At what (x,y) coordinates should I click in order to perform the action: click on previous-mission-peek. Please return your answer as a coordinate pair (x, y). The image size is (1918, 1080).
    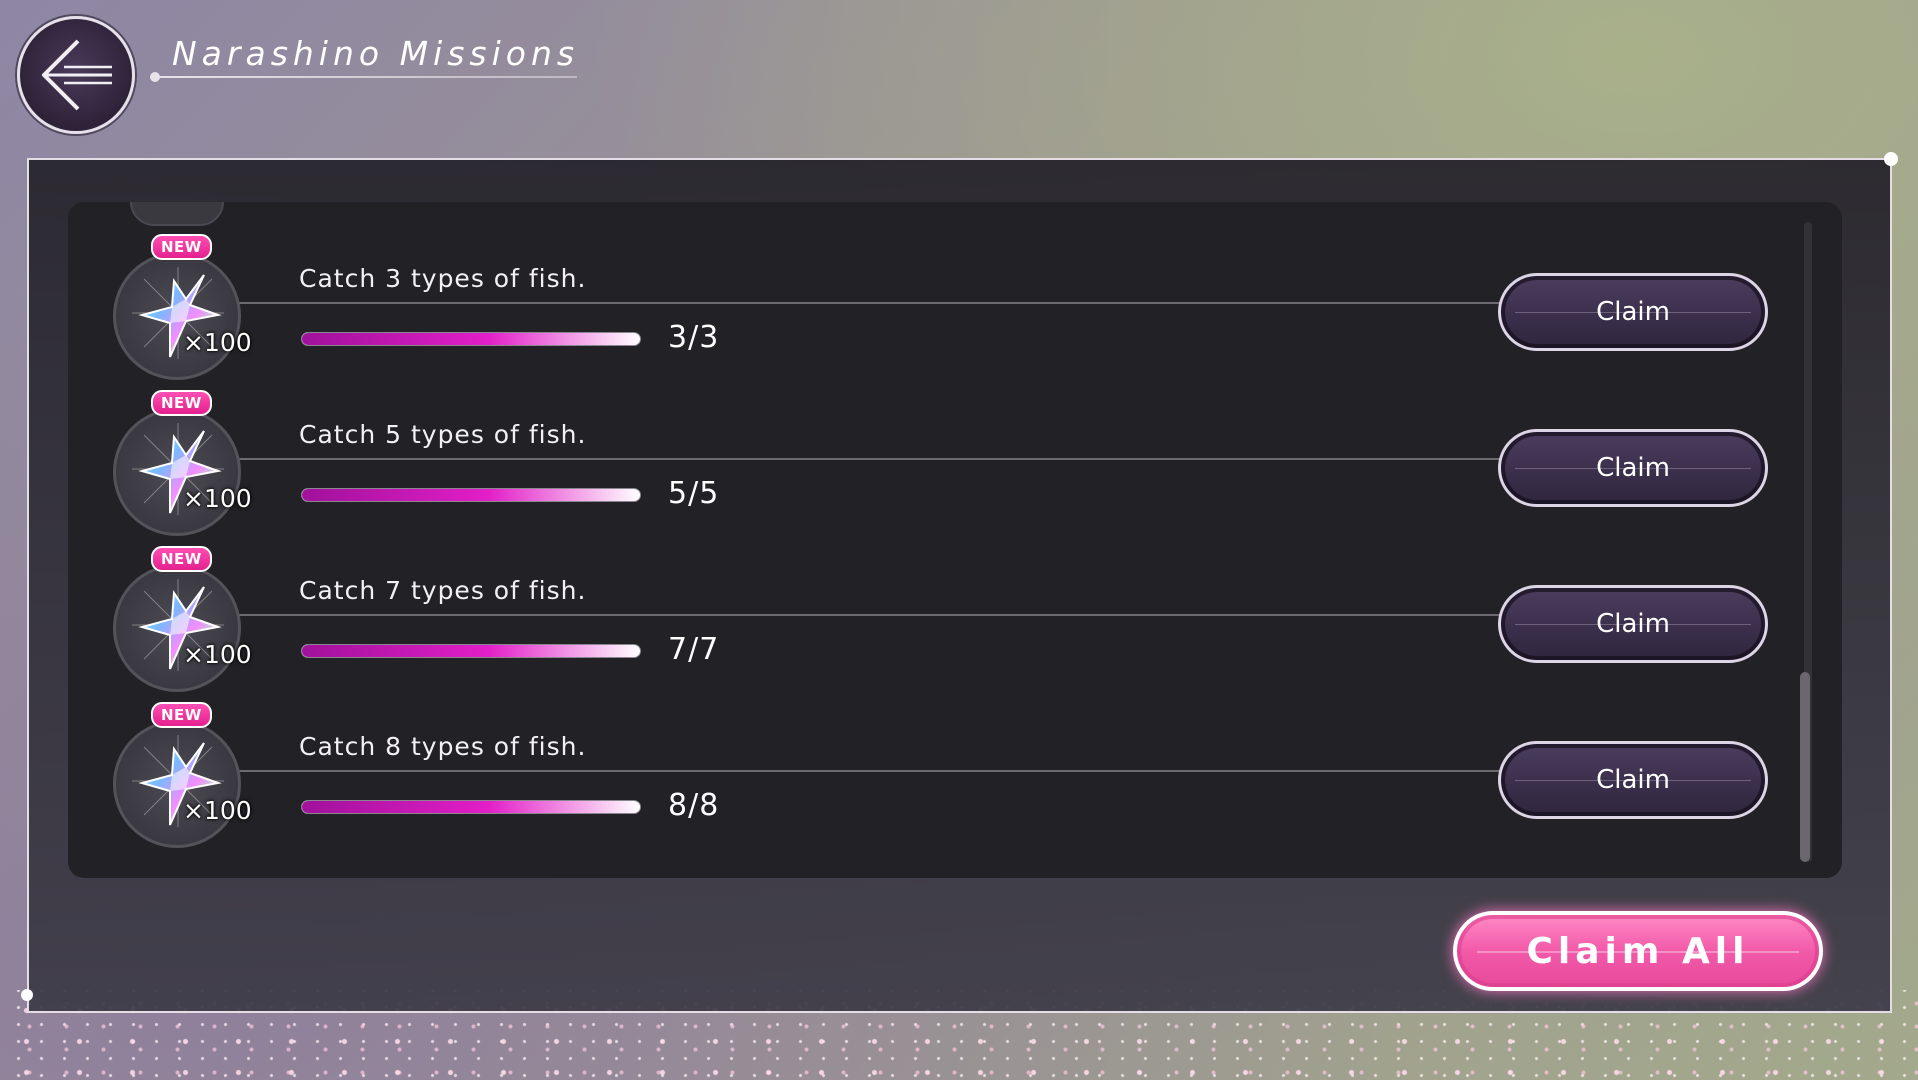
    Looking at the image, I should click on (177, 214).